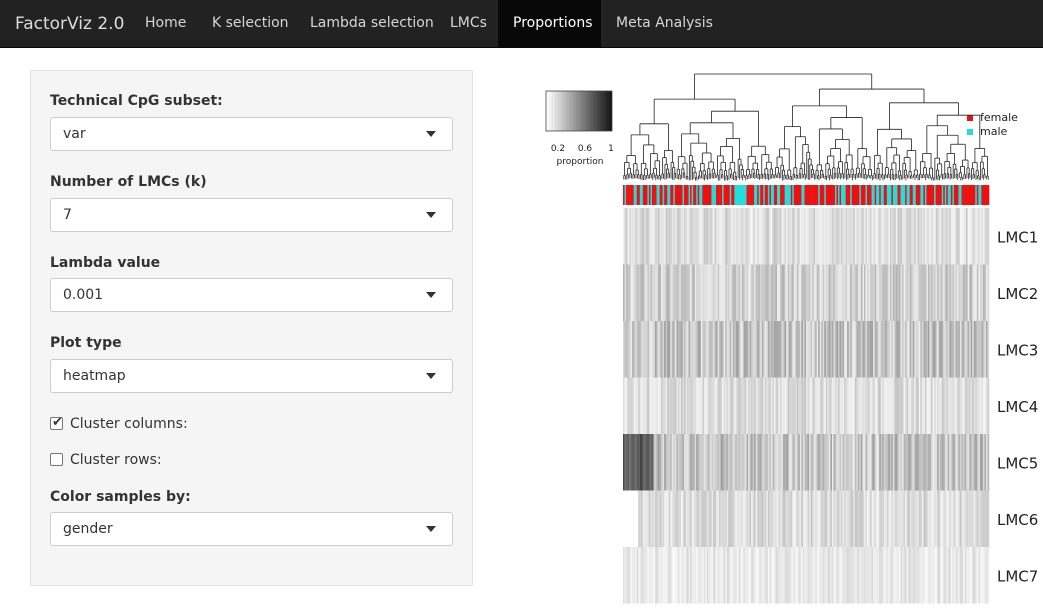 The image size is (1043, 612). What do you see at coordinates (806, 195) in the screenshot?
I see `gender-annotation-bar` at bounding box center [806, 195].